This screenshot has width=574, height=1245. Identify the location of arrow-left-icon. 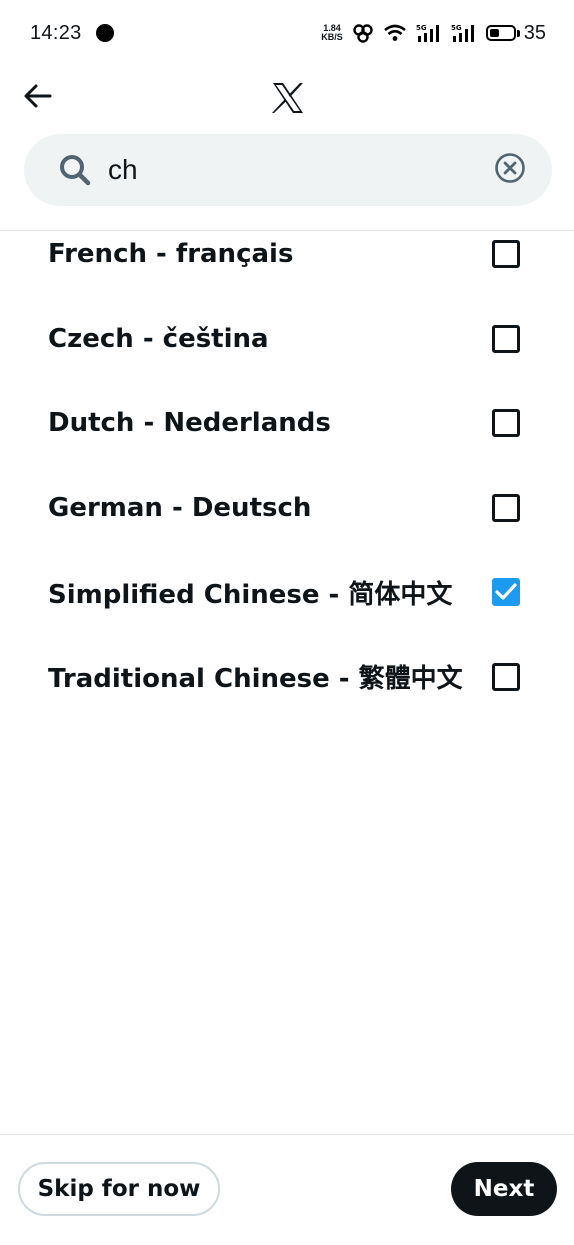
(38, 98).